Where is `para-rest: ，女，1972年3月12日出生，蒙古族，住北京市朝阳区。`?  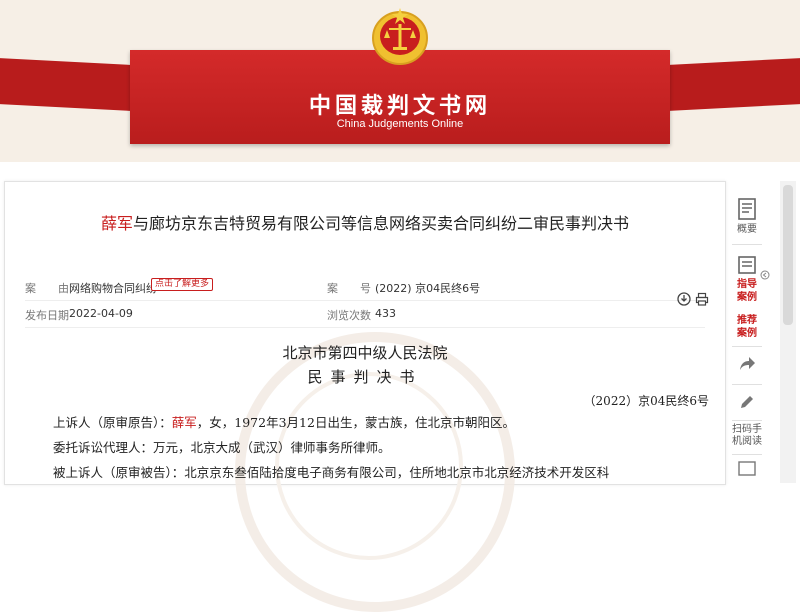
para-rest: ，女，1972年3月12日出生，蒙古族，住北京市朝阳区。 is located at coordinates (355, 422).